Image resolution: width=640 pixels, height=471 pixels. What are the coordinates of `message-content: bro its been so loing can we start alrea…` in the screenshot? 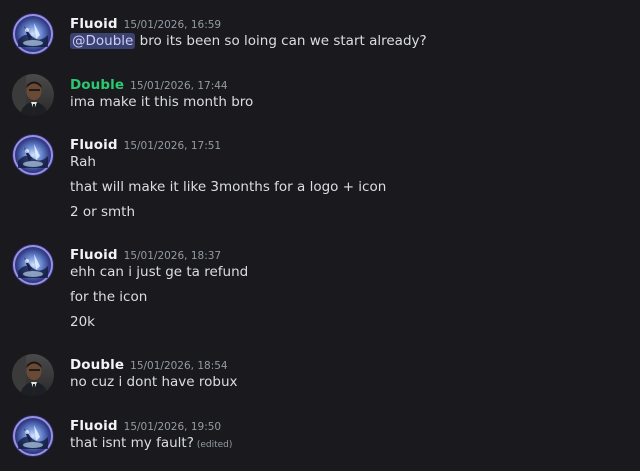 It's located at (283, 41).